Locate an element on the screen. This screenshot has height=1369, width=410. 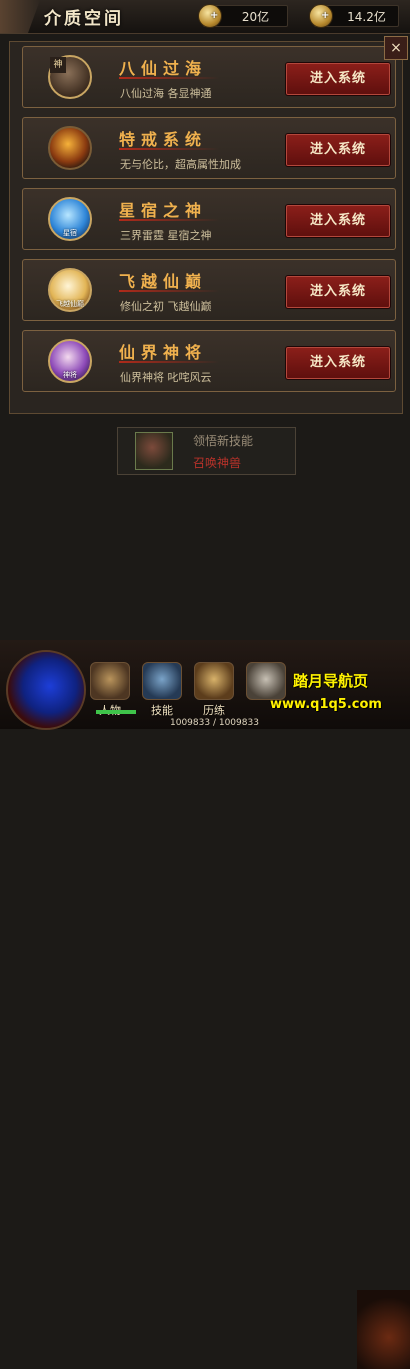
skill-book-icon is located at coordinates (162, 681).